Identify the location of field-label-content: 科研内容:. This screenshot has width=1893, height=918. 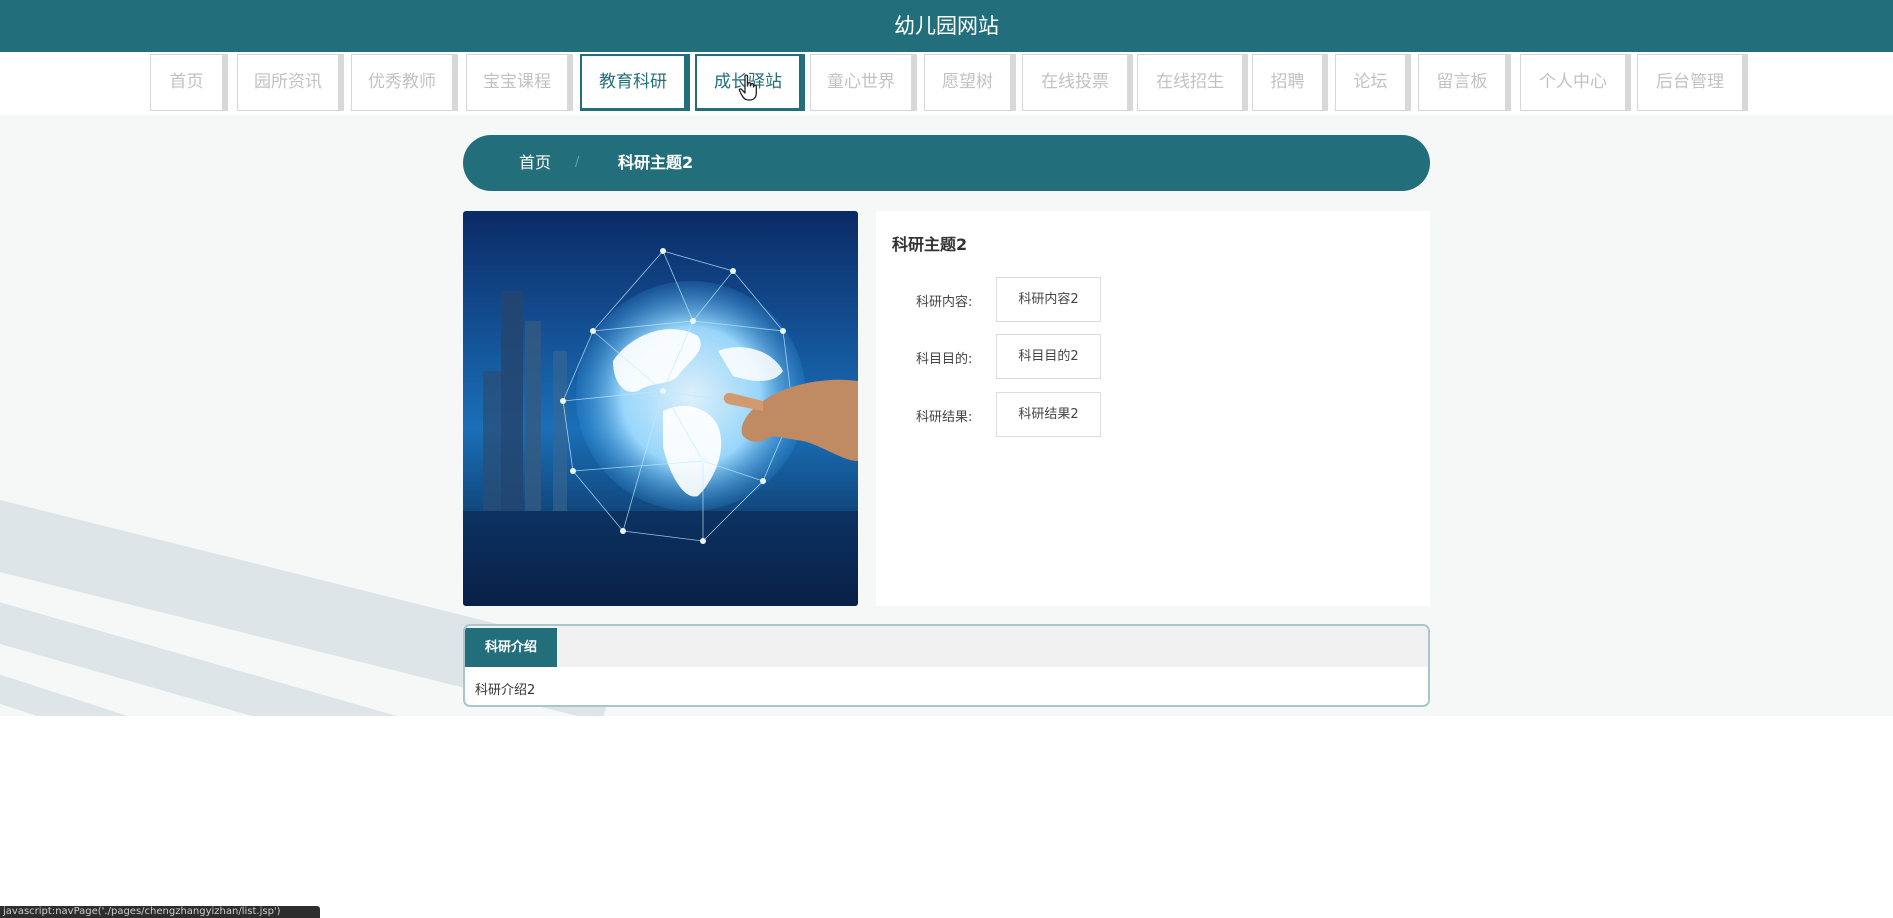
(944, 302).